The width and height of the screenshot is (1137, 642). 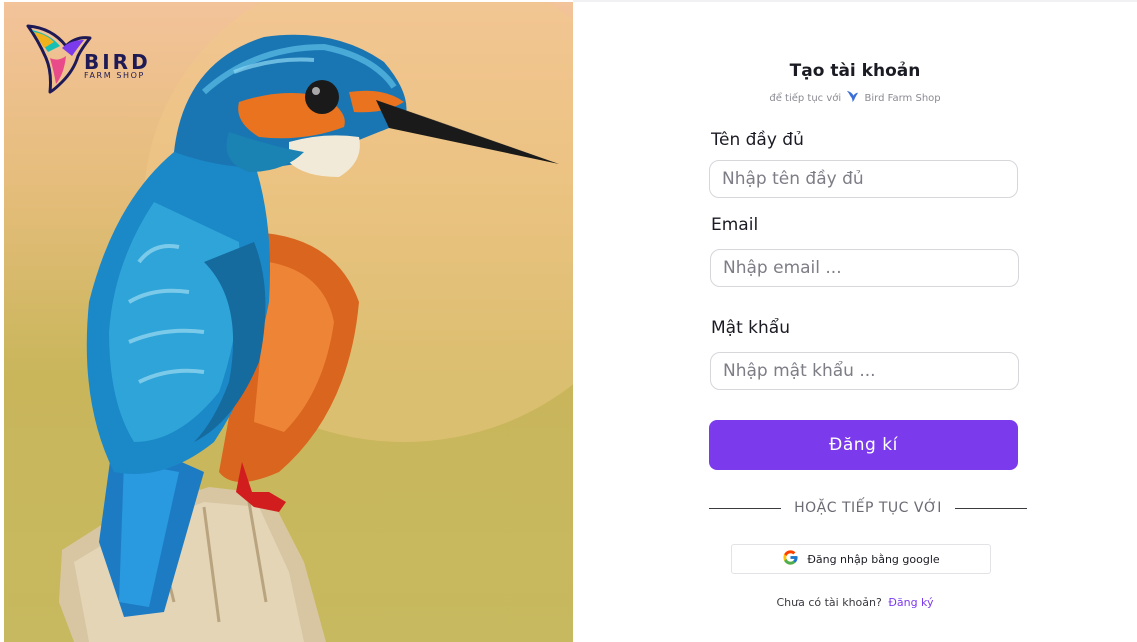 I want to click on divider-line-left, so click(x=745, y=508).